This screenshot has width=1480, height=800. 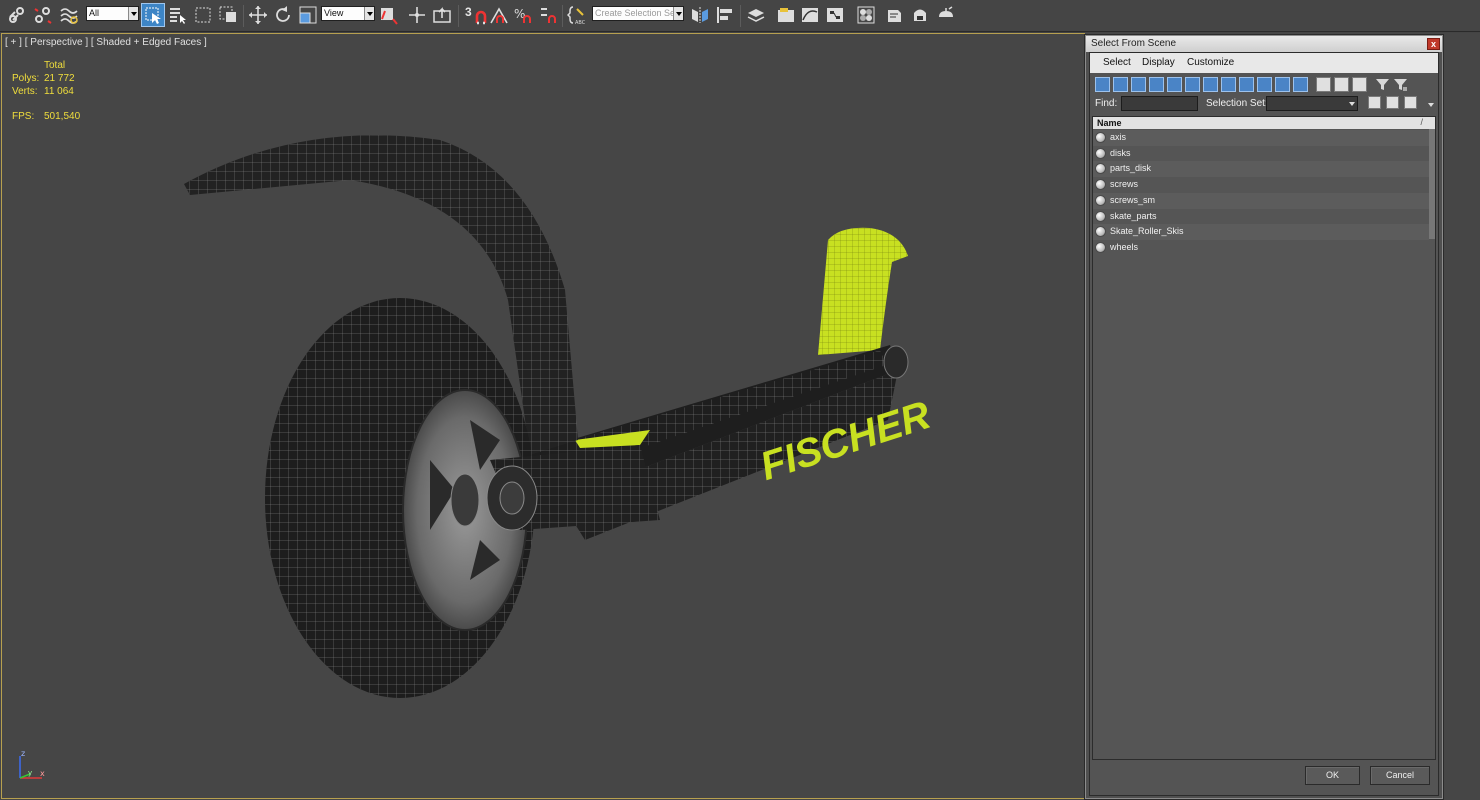 I want to click on axis-z-label: z, so click(x=23, y=753).